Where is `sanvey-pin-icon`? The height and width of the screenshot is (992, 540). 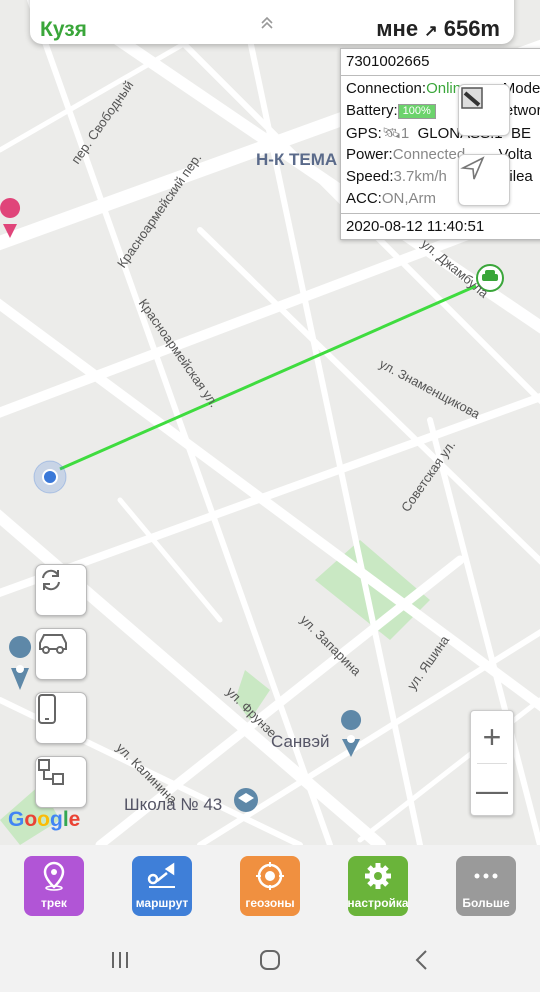 sanvey-pin-icon is located at coordinates (351, 733).